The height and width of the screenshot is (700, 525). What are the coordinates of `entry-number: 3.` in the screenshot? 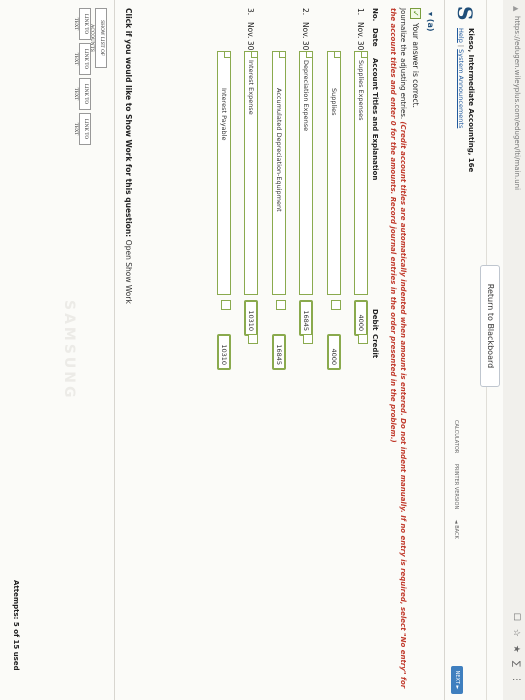 It's located at (250, 12).